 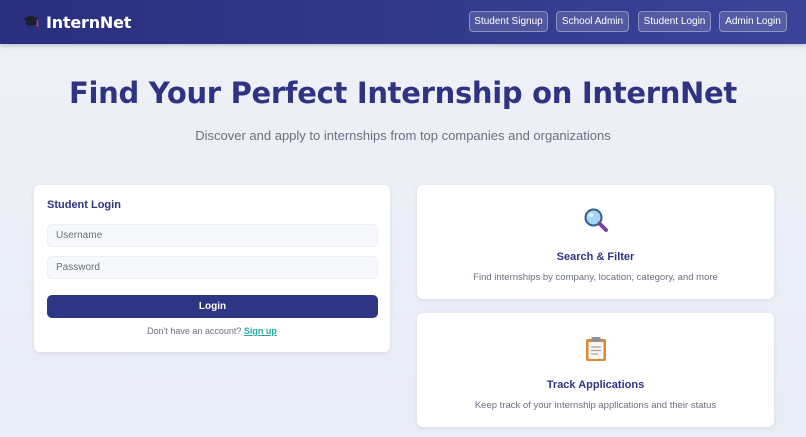 I want to click on magnifying-glass-icon, so click(x=596, y=220).